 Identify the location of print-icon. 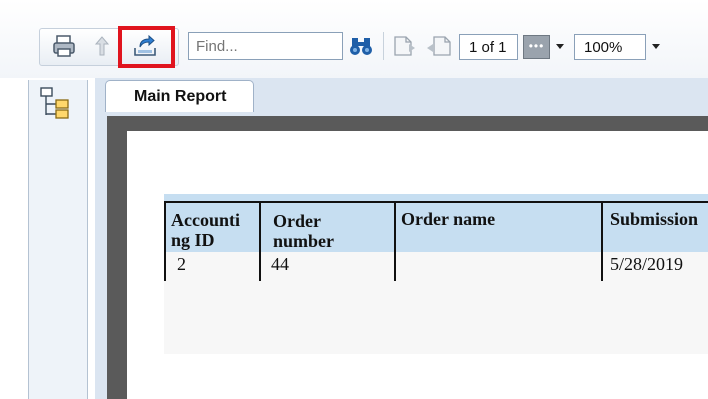
(64, 46).